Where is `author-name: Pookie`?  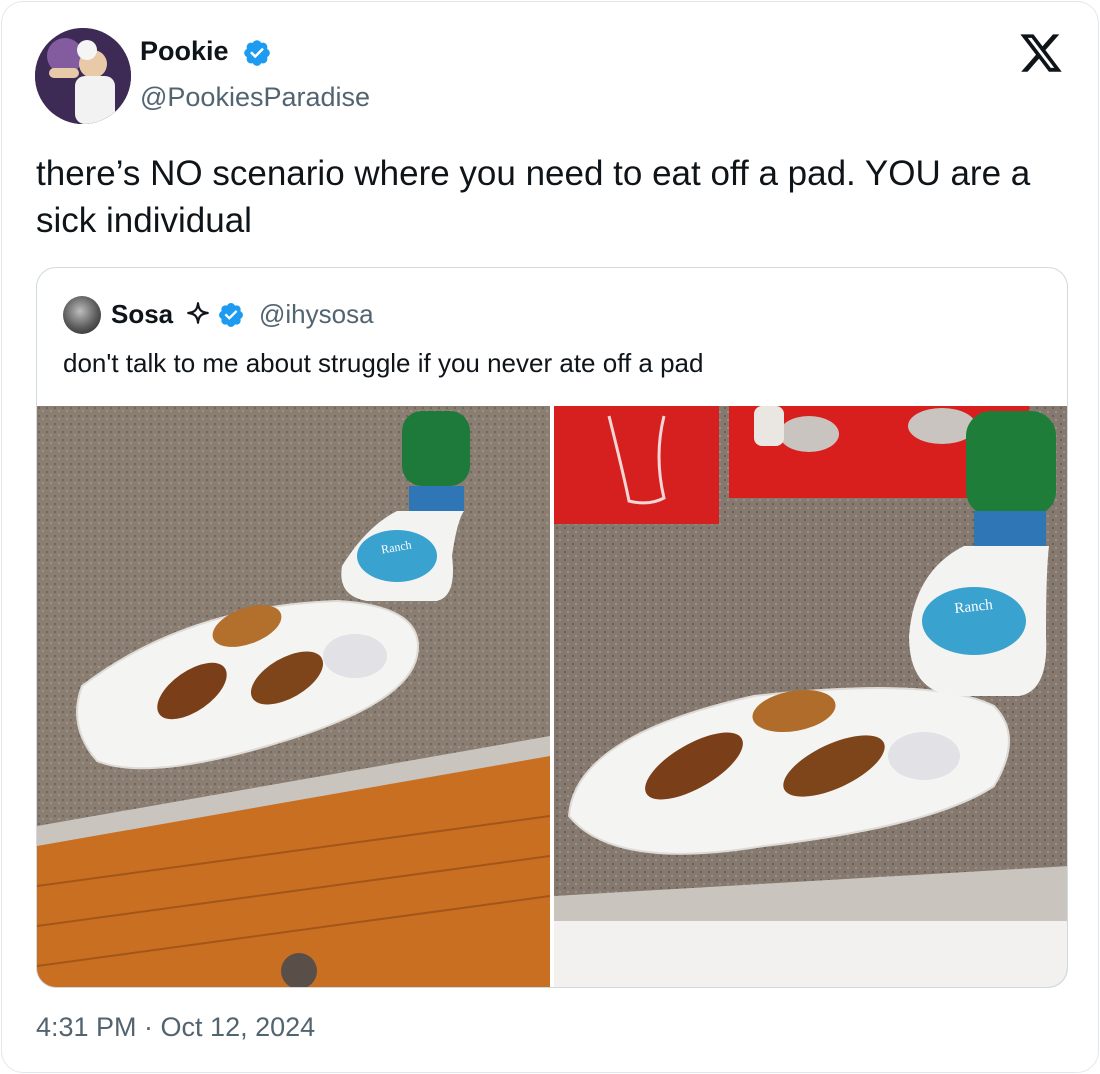
author-name: Pookie is located at coordinates (184, 51).